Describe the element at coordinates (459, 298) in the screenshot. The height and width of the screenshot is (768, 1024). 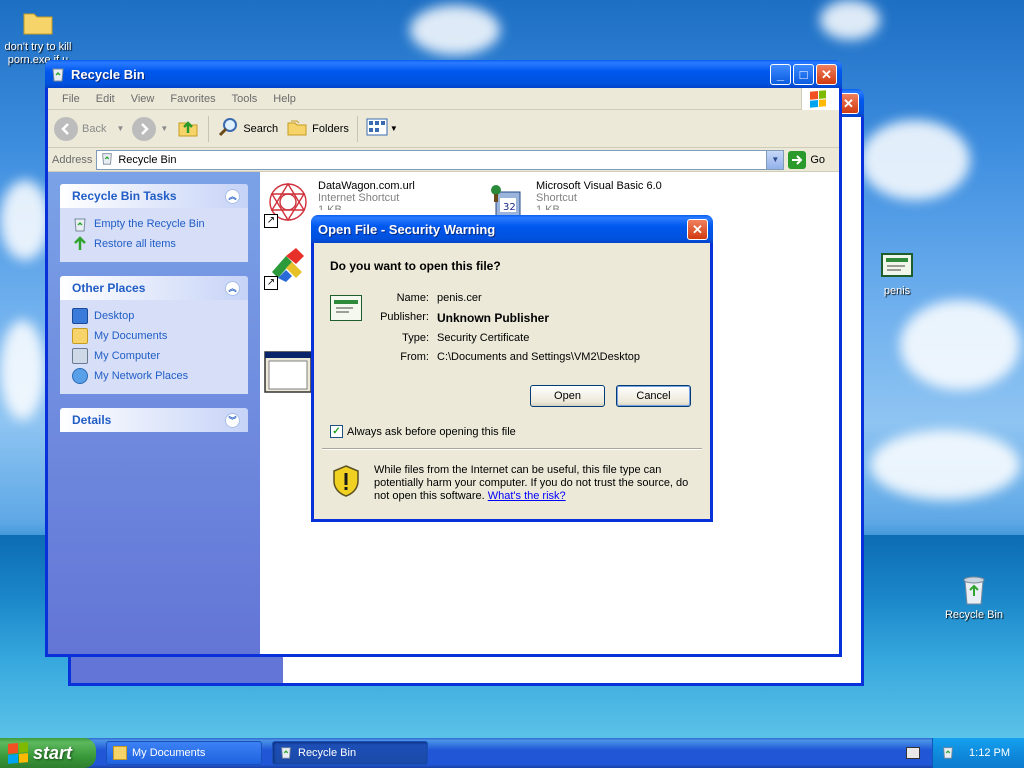
I see `field-value: penis.cer` at that location.